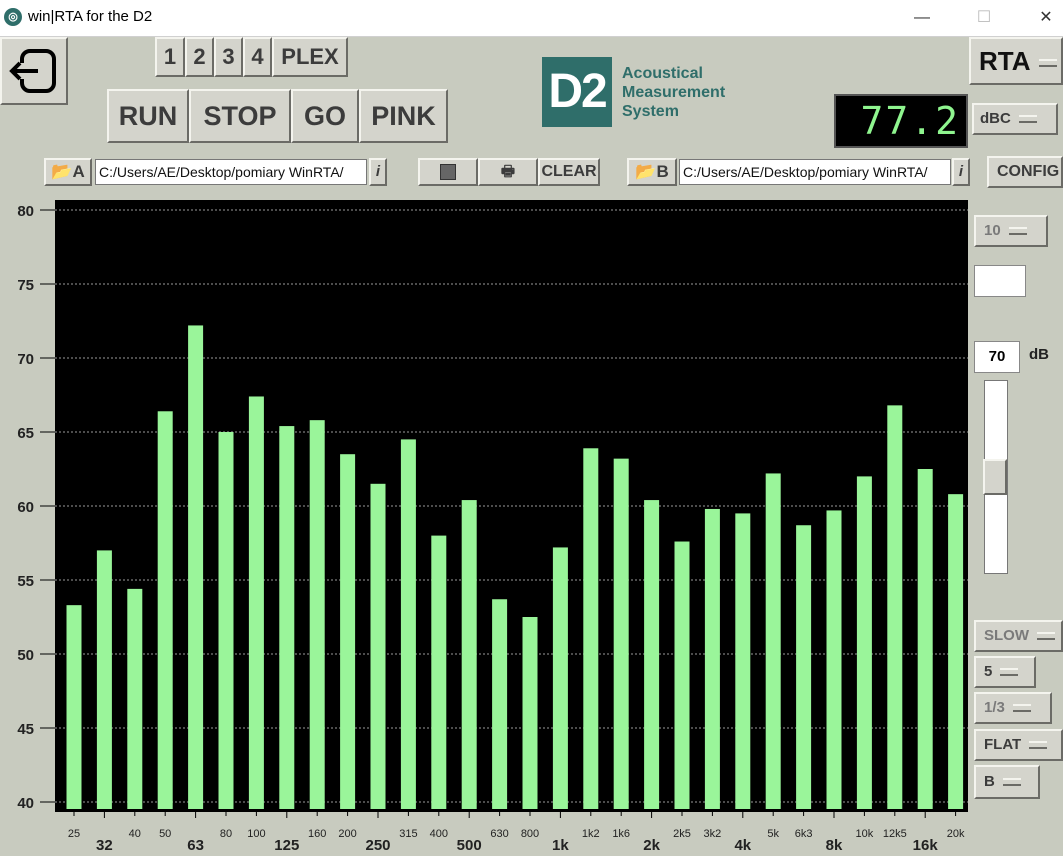  What do you see at coordinates (165, 834) in the screenshot?
I see `x-tick-label: 50` at bounding box center [165, 834].